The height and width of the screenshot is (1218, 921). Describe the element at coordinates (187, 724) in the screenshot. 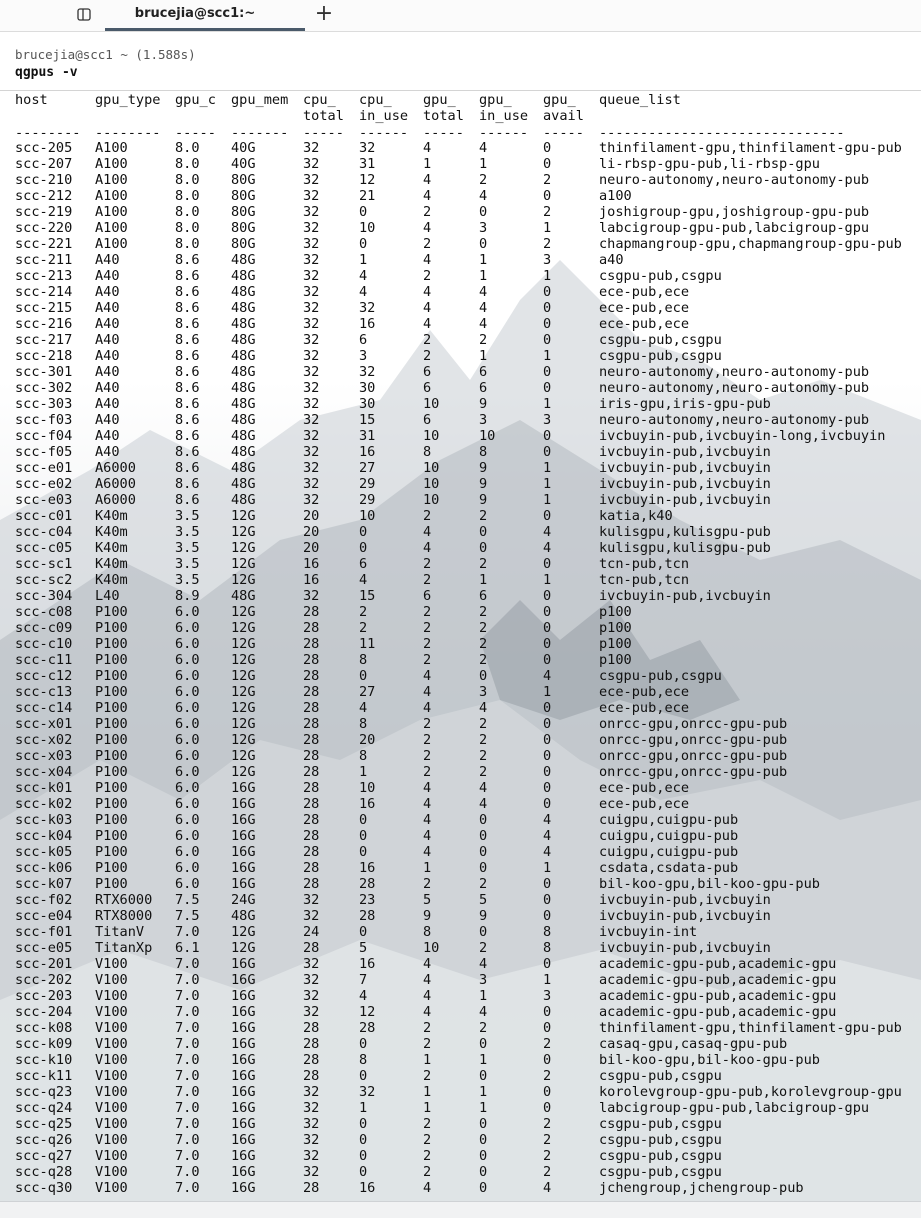

I see `cell-gpu-c: 6.0` at that location.